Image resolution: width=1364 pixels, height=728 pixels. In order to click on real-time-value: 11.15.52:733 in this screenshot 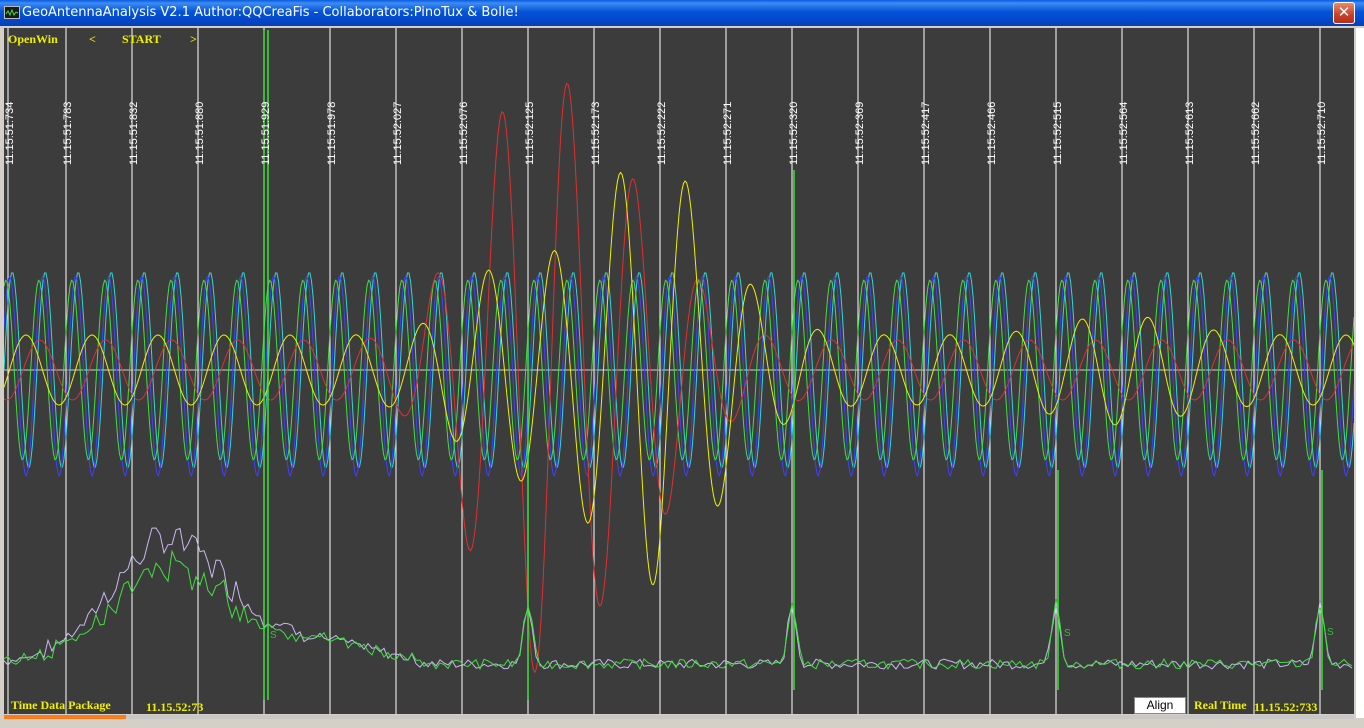, I will do `click(1286, 707)`.